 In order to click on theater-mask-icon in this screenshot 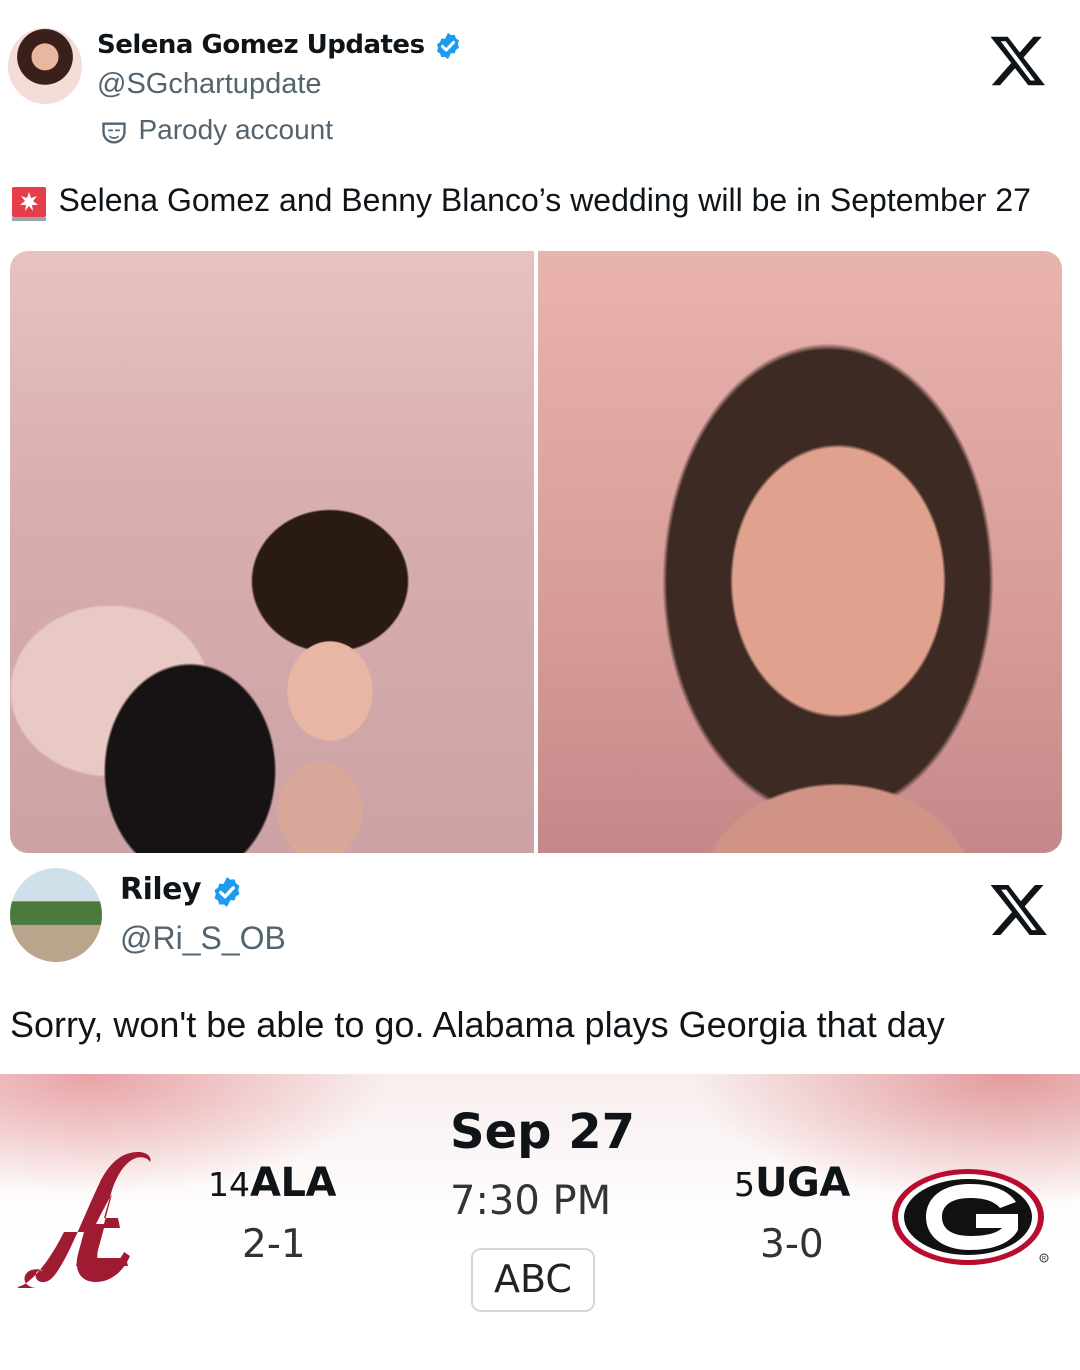, I will do `click(114, 133)`.